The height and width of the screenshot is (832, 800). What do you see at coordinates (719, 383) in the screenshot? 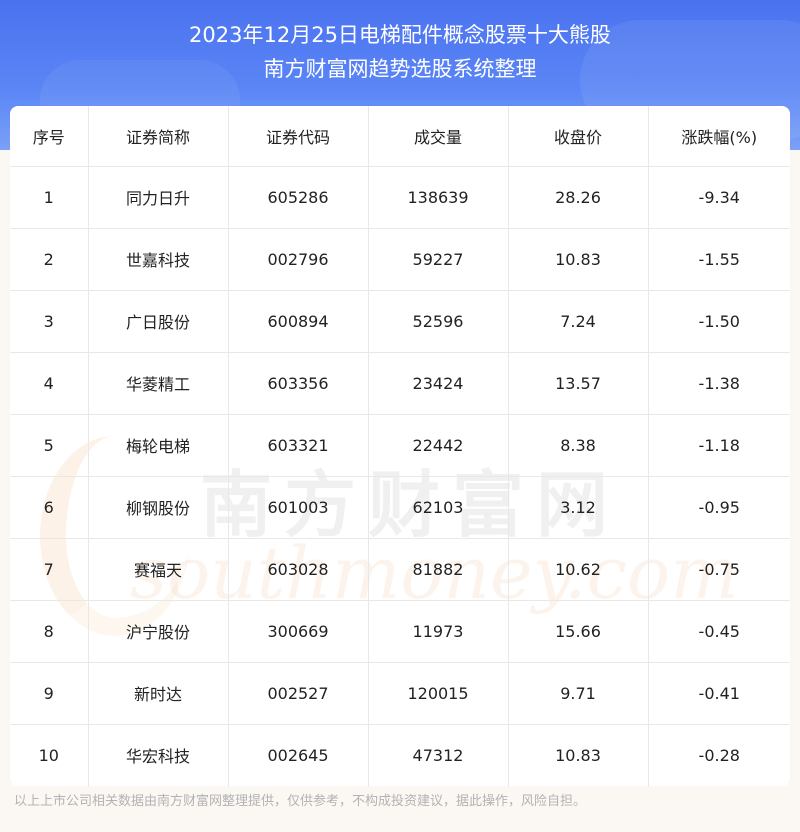
I see `cell-change: -1.38` at bounding box center [719, 383].